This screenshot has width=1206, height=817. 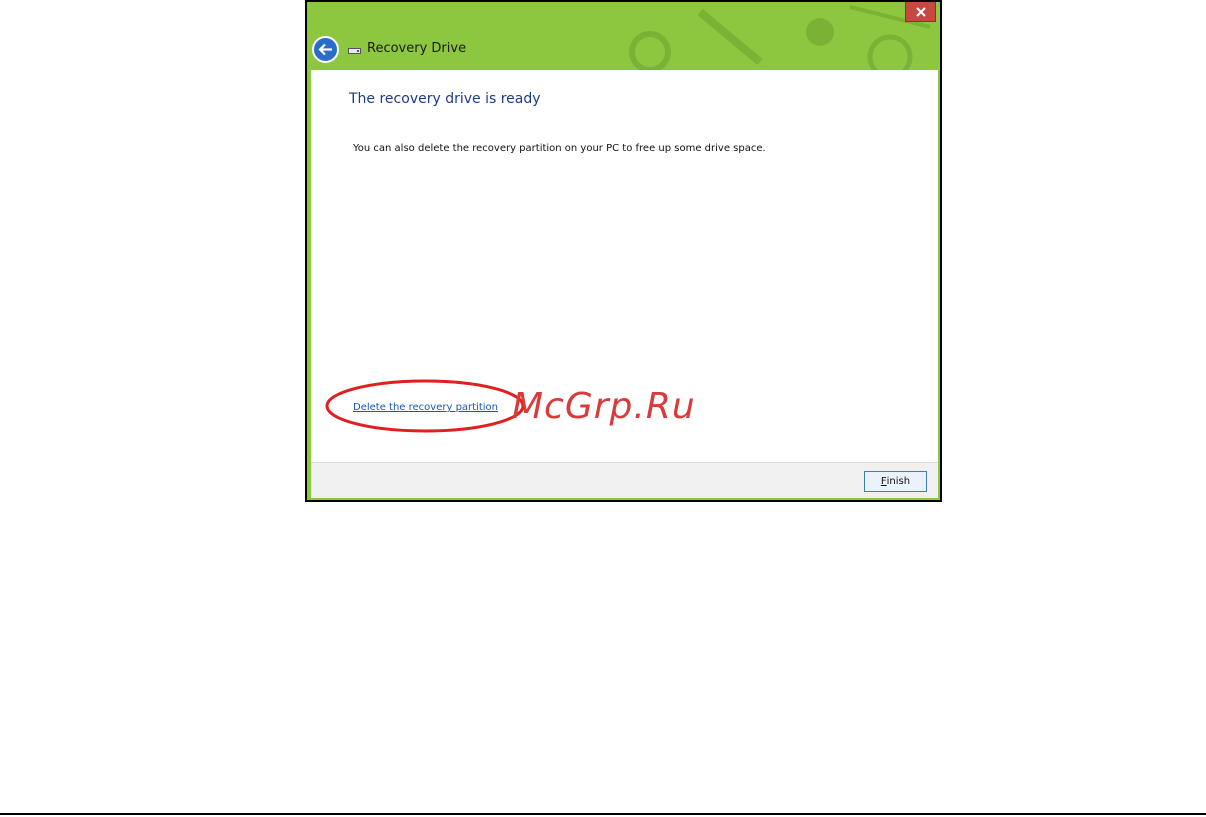 What do you see at coordinates (780, 38) in the screenshot?
I see `titlebar-decoration` at bounding box center [780, 38].